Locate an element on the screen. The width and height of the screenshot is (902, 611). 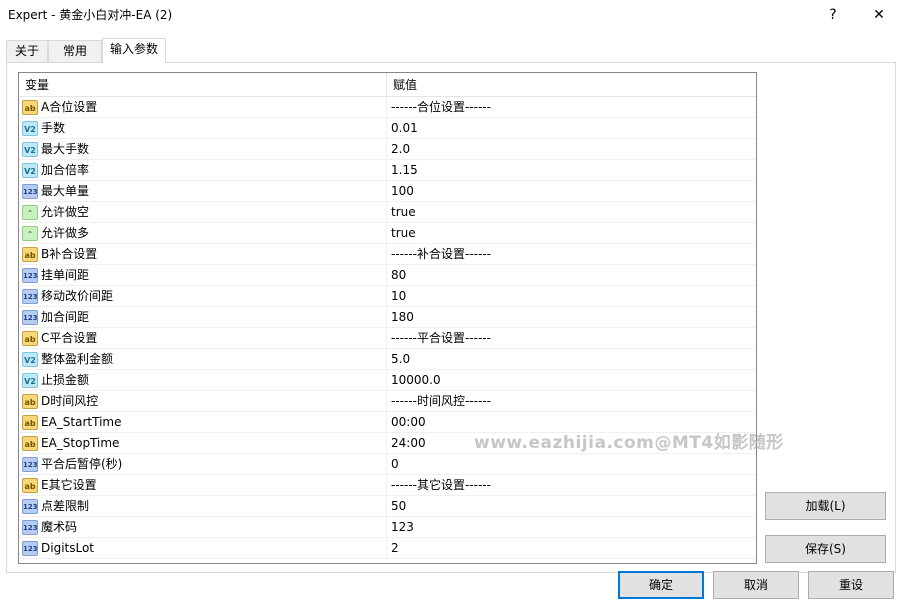
header-value: 赋值 is located at coordinates (402, 85).